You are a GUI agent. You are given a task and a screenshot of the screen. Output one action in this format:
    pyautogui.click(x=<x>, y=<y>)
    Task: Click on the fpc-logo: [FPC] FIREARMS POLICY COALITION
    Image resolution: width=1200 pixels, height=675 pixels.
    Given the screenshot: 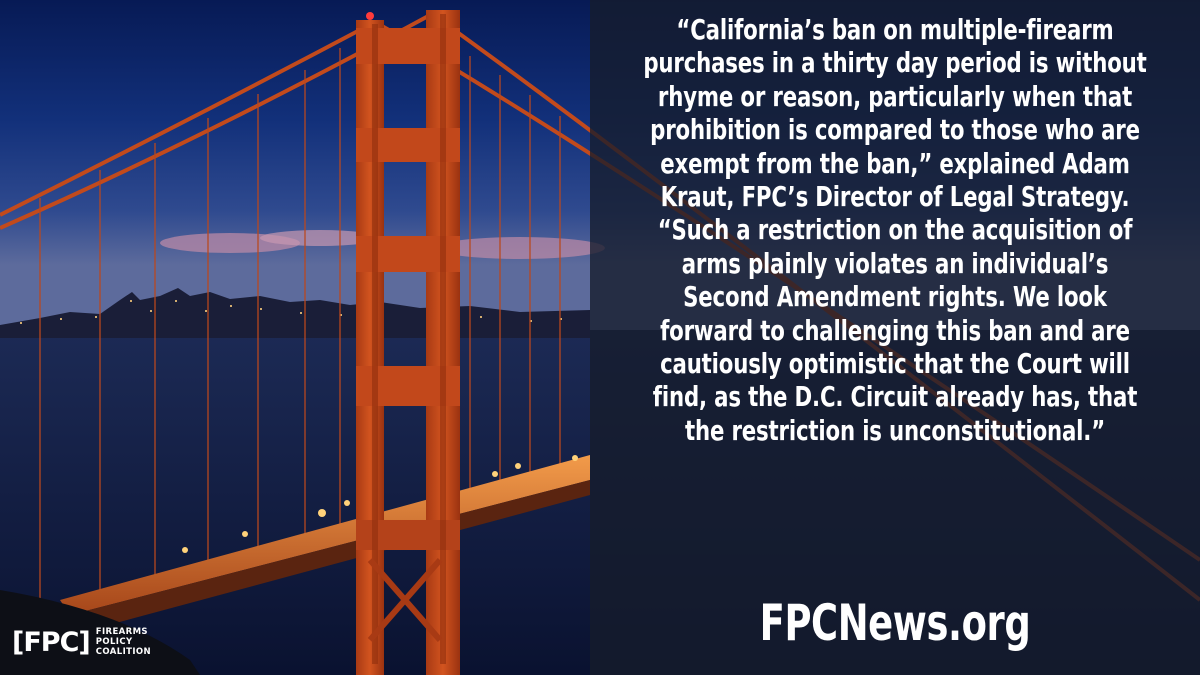 What is the action you would take?
    pyautogui.click(x=81, y=643)
    